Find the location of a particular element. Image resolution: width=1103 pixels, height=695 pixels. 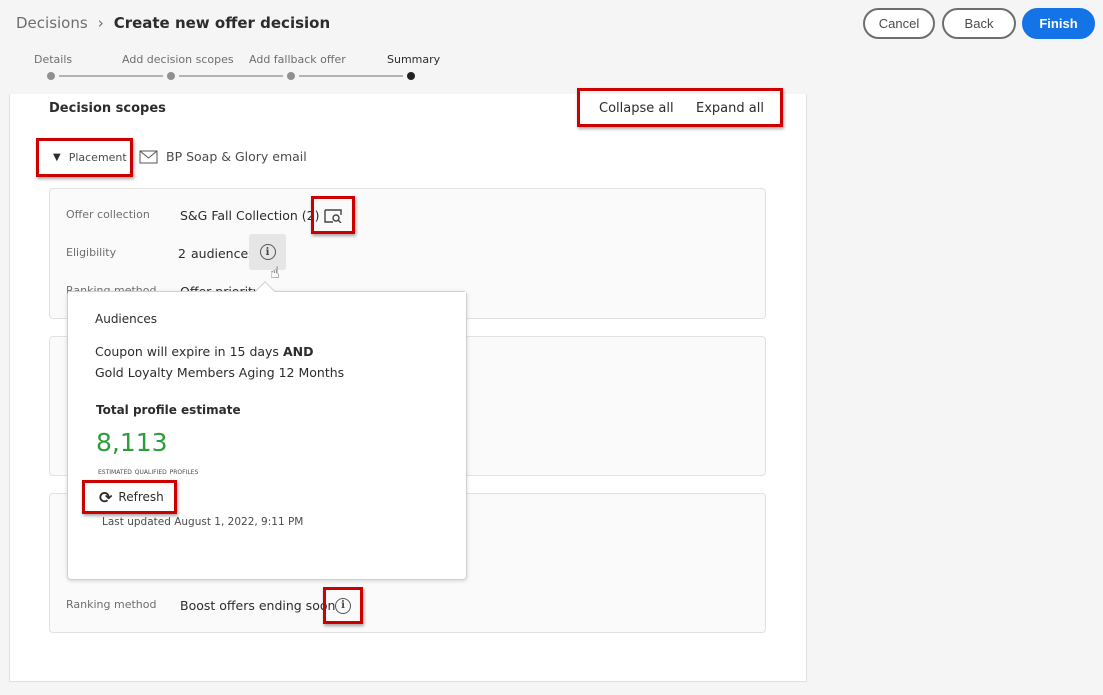

step-dot-active is located at coordinates (411, 76).